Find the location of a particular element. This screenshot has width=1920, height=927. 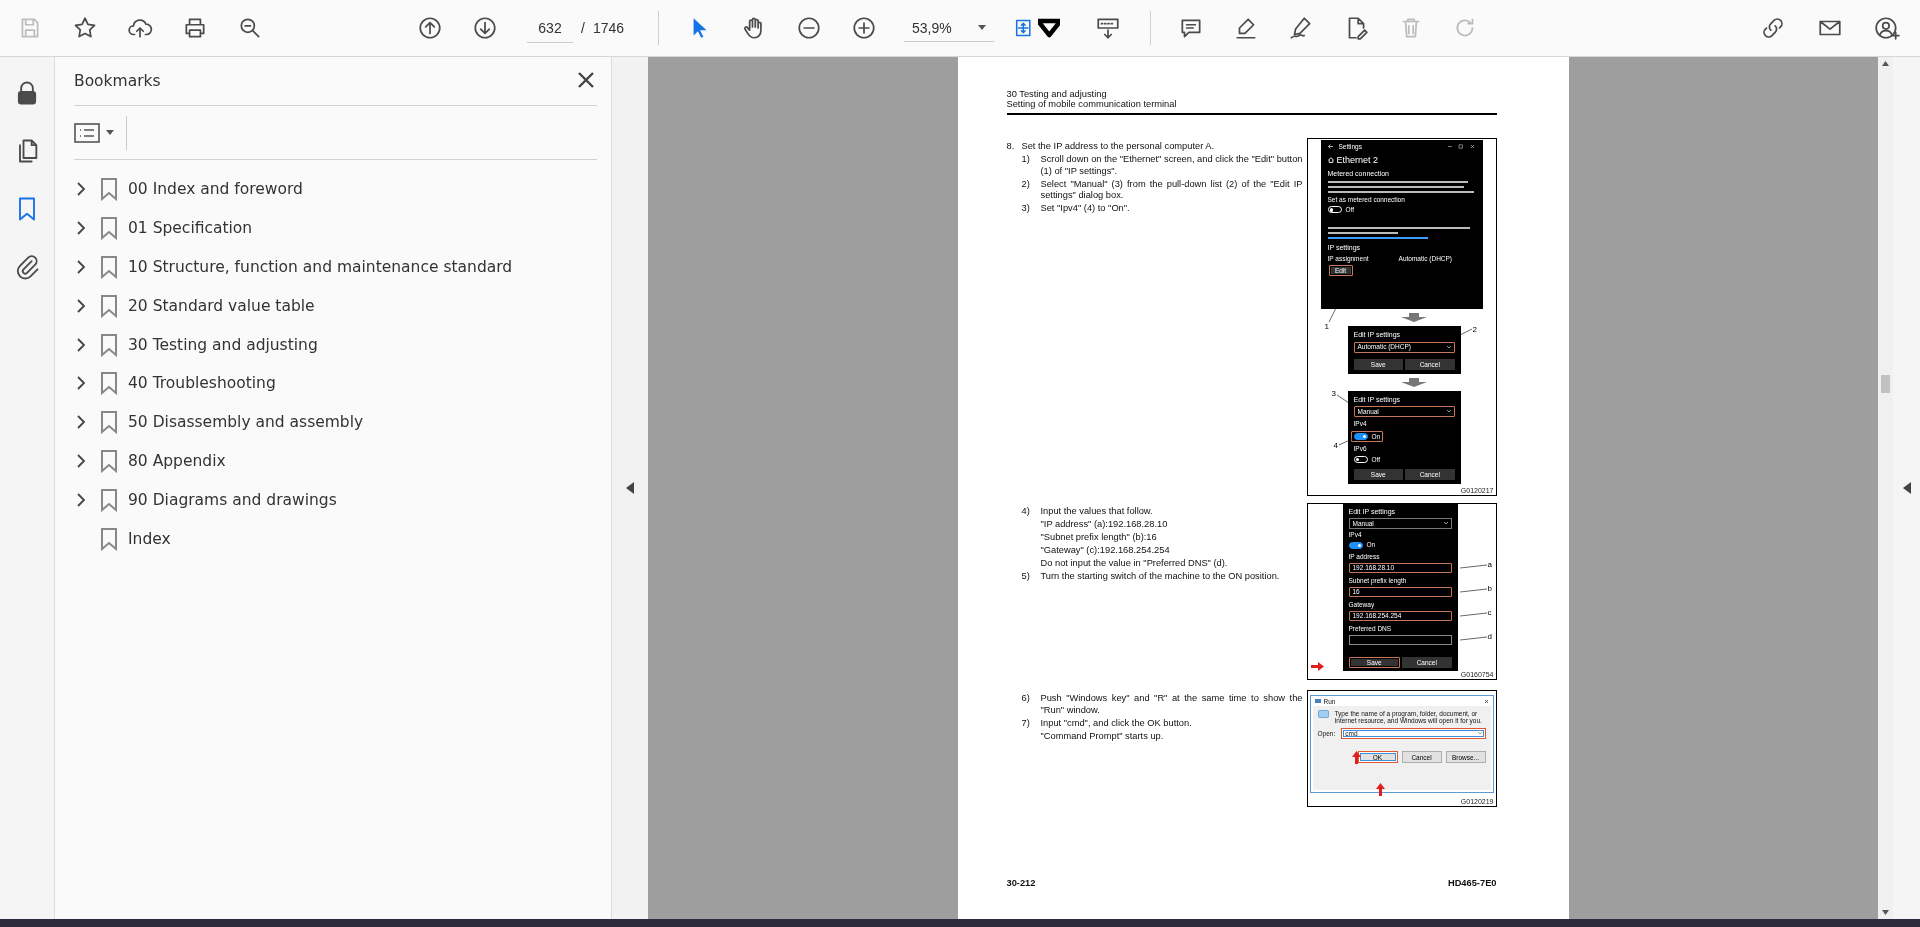

callout-number: 2 is located at coordinates (1474, 329).